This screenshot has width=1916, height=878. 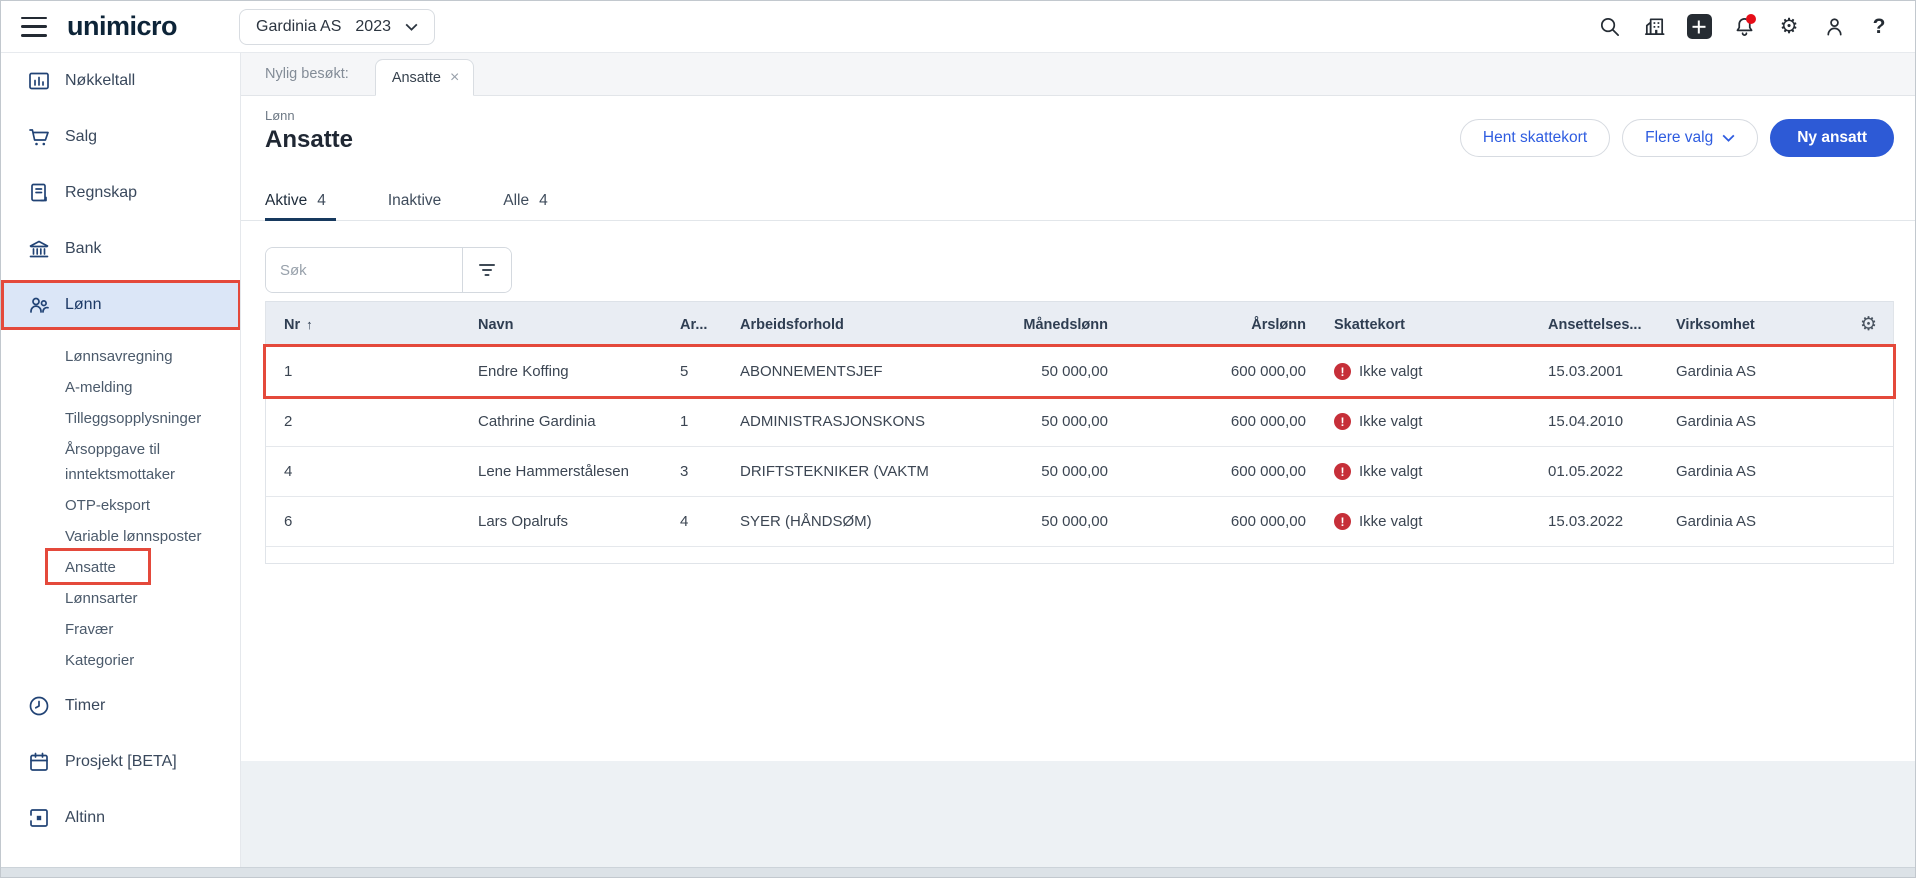 I want to click on filter-button, so click(x=486, y=270).